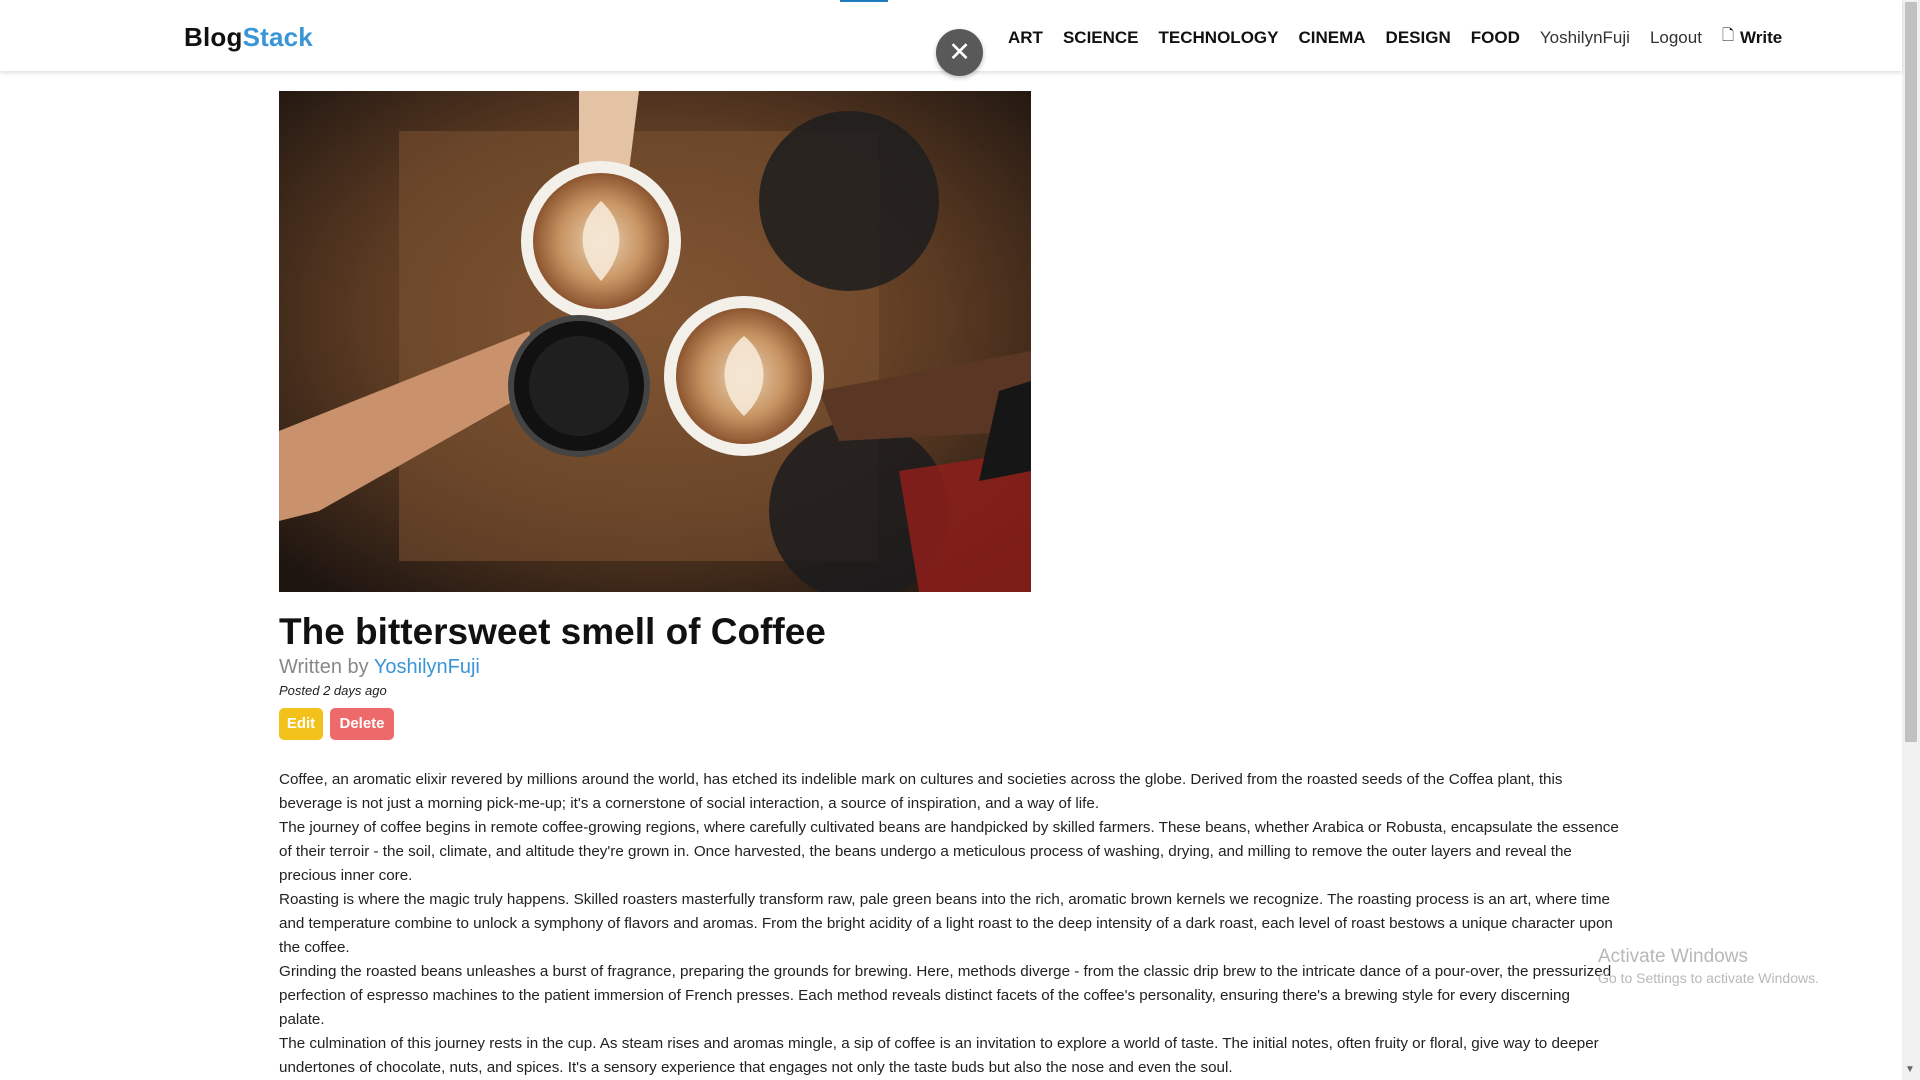 This screenshot has height=1080, width=1920. I want to click on nav-category-art: ART, so click(1025, 38).